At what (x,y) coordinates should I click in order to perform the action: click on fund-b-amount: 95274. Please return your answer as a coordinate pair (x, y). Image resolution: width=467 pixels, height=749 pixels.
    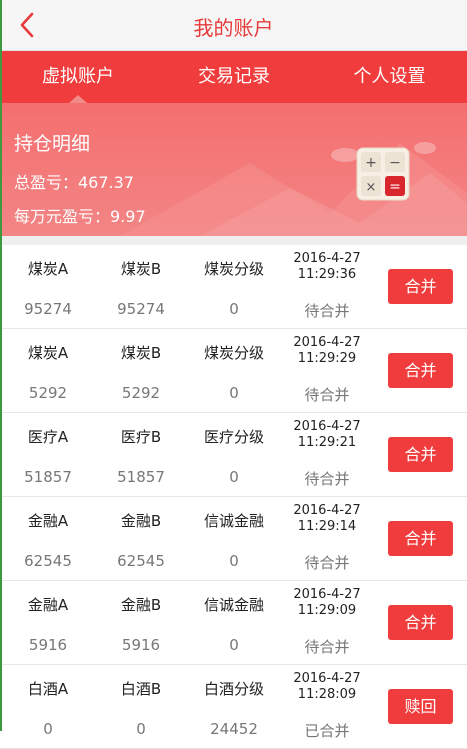
    Looking at the image, I should click on (141, 309).